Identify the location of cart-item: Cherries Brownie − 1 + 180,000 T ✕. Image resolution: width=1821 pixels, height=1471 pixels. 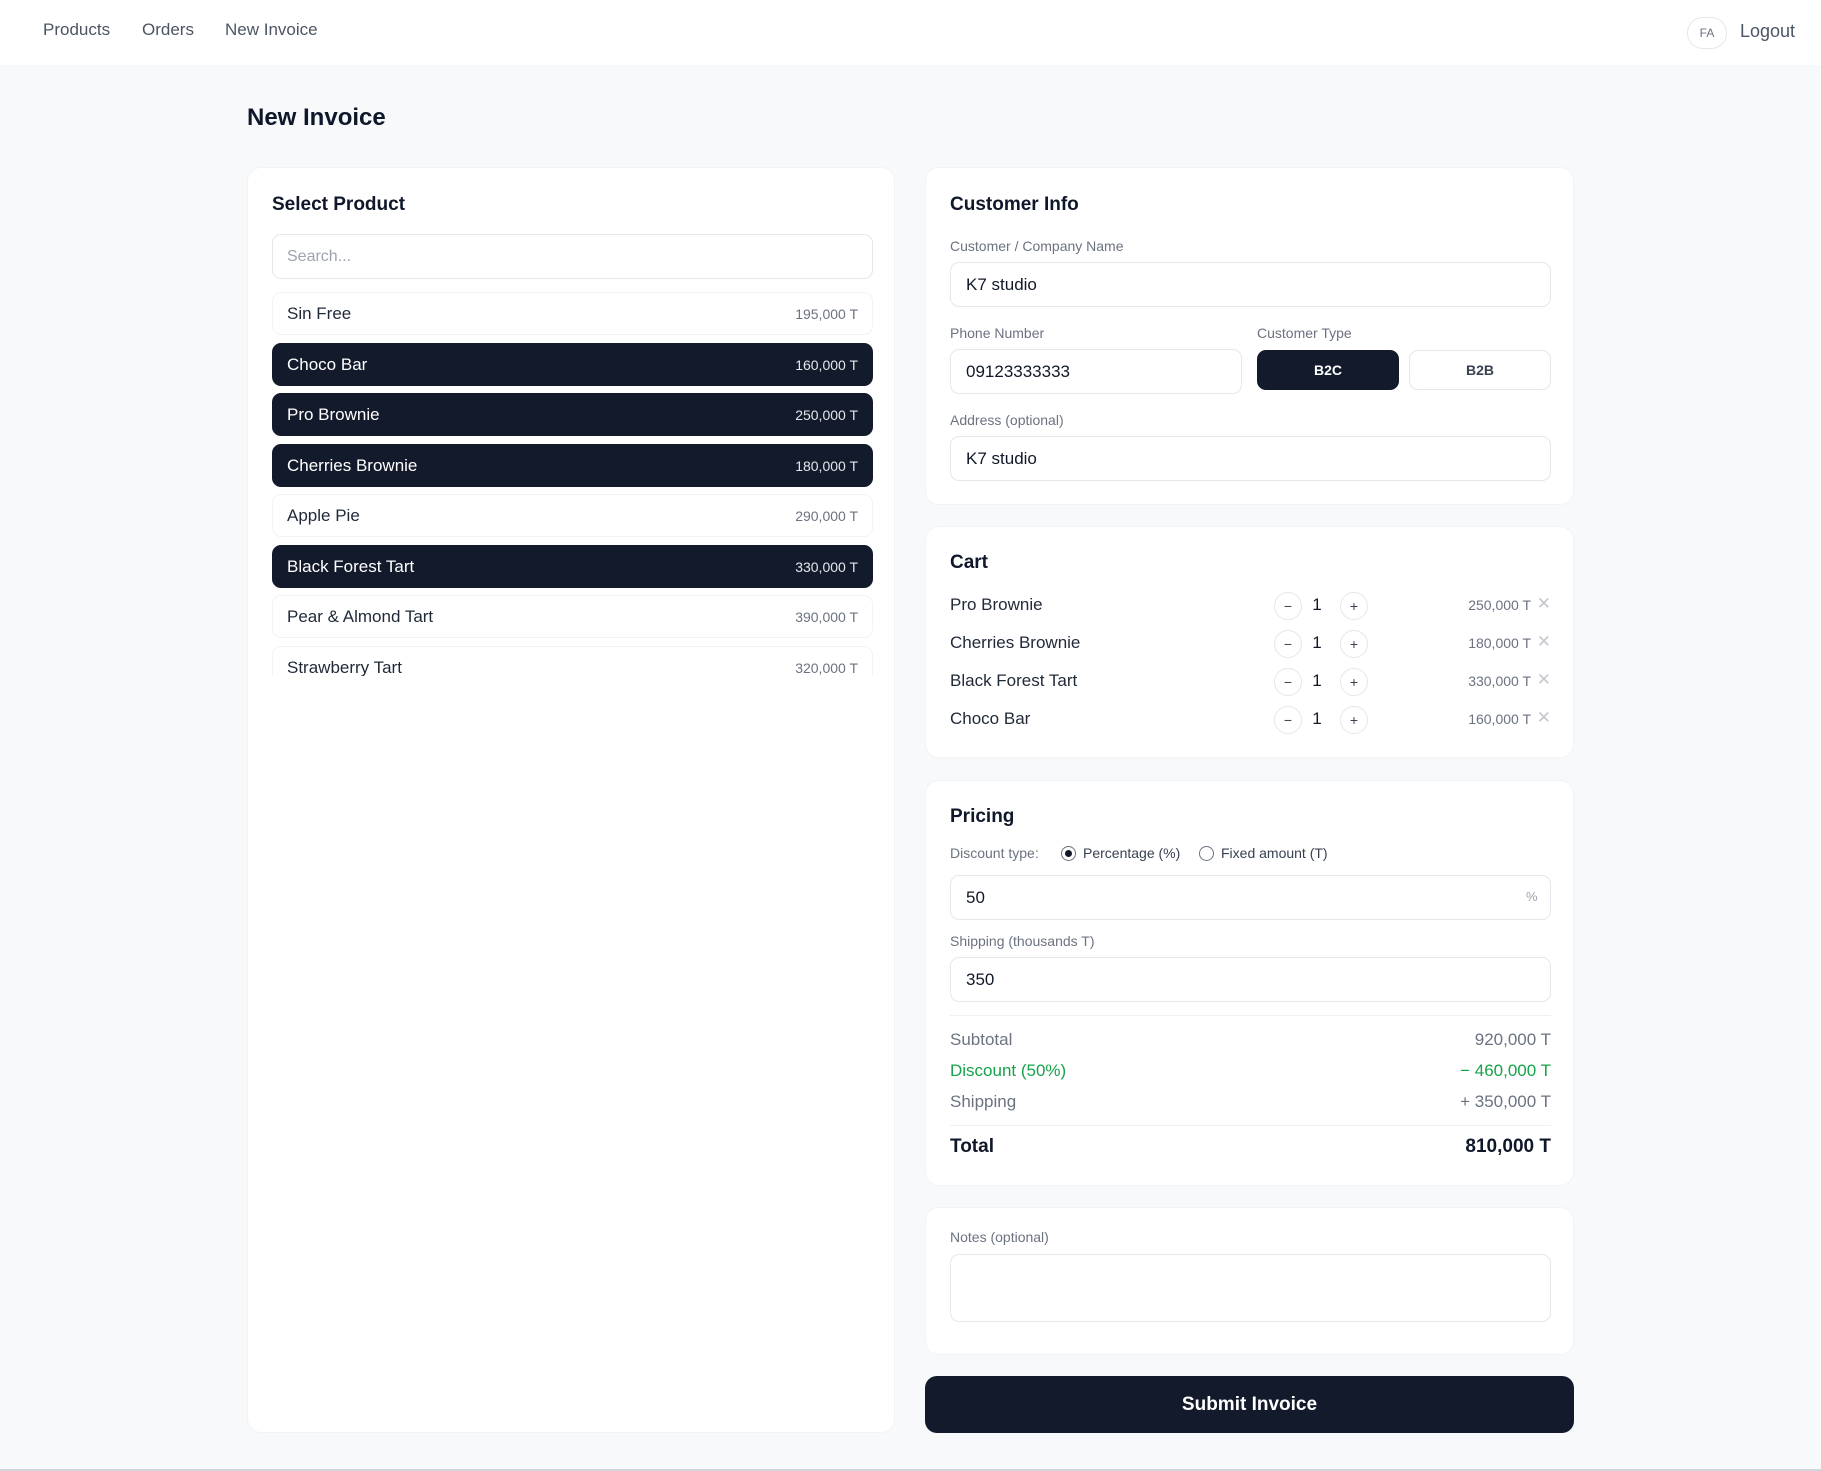
(1250, 643).